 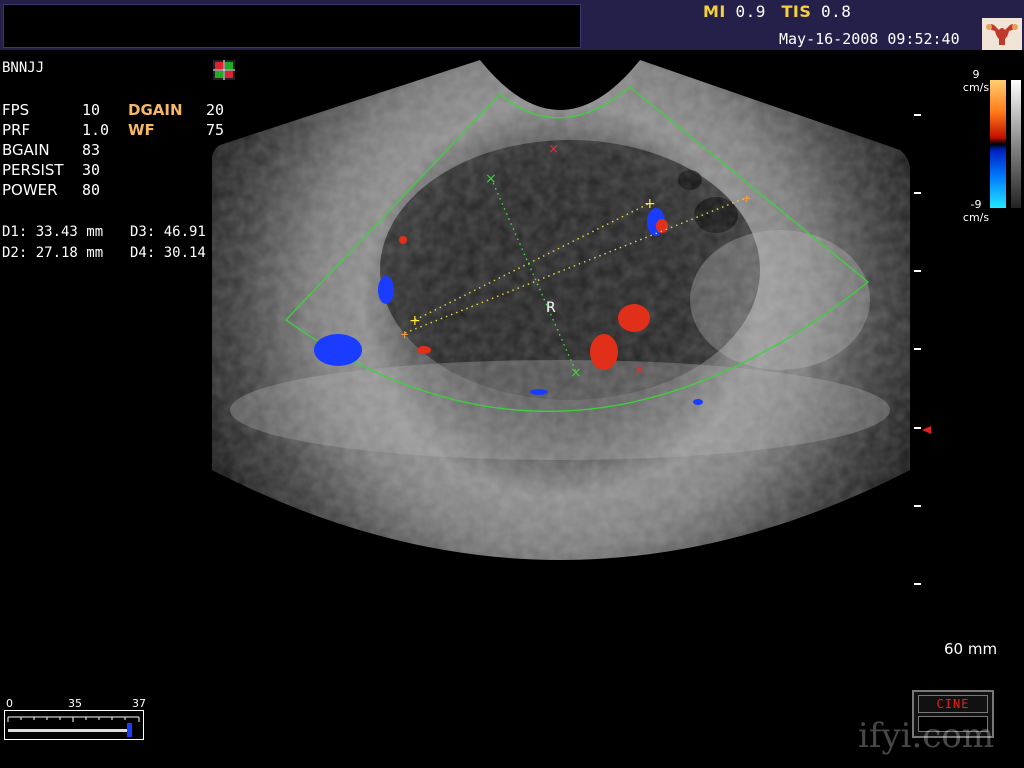 What do you see at coordinates (551, 308) in the screenshot?
I see `region-label: R` at bounding box center [551, 308].